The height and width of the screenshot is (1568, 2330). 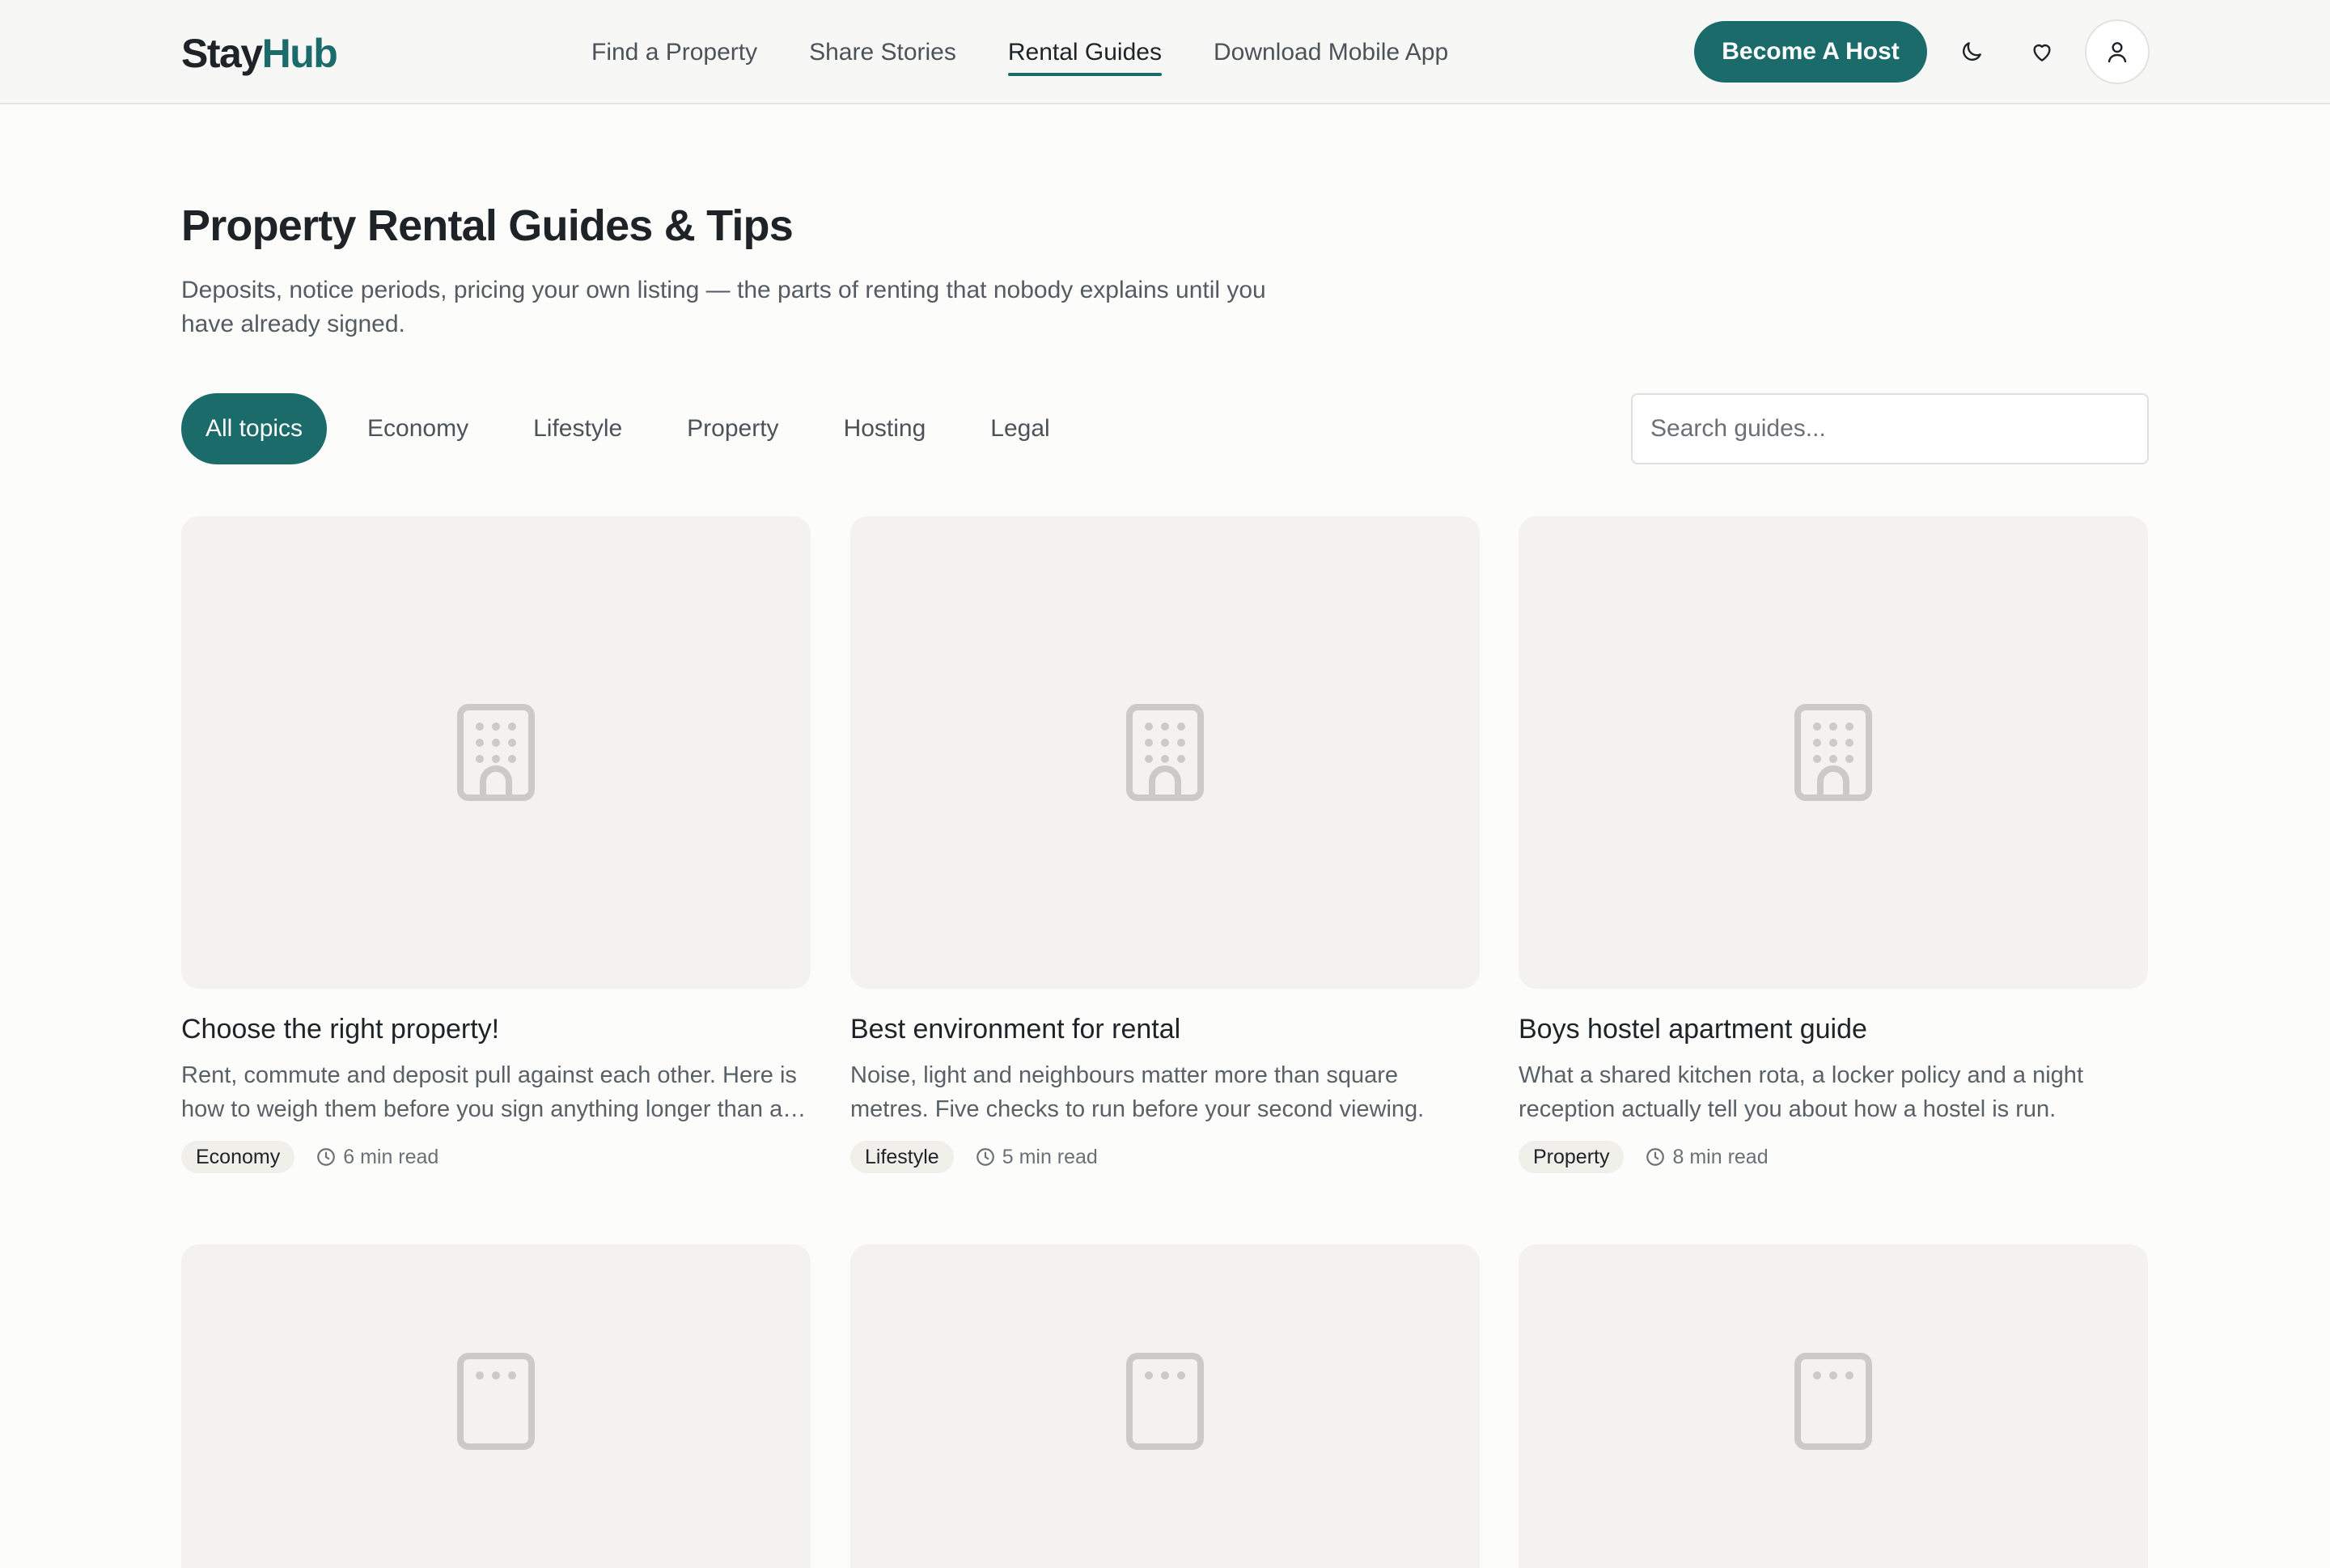 I want to click on guide-meta: Lifestyle 5 min read, so click(x=1165, y=1157).